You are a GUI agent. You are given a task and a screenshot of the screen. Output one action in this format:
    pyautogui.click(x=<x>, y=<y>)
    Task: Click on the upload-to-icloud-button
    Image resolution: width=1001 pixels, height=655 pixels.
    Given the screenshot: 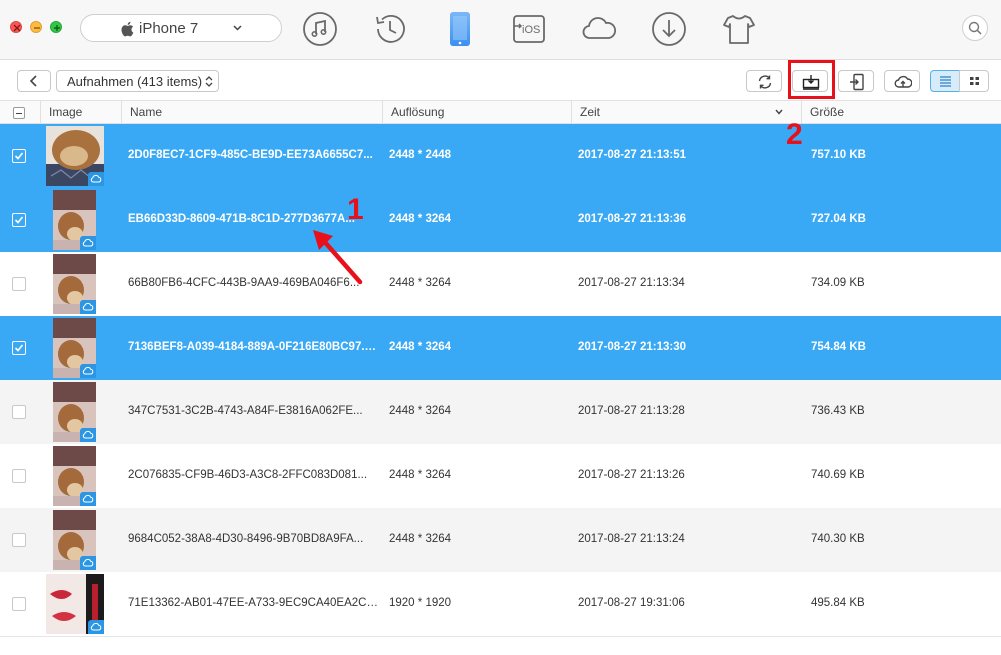 What is the action you would take?
    pyautogui.click(x=902, y=81)
    